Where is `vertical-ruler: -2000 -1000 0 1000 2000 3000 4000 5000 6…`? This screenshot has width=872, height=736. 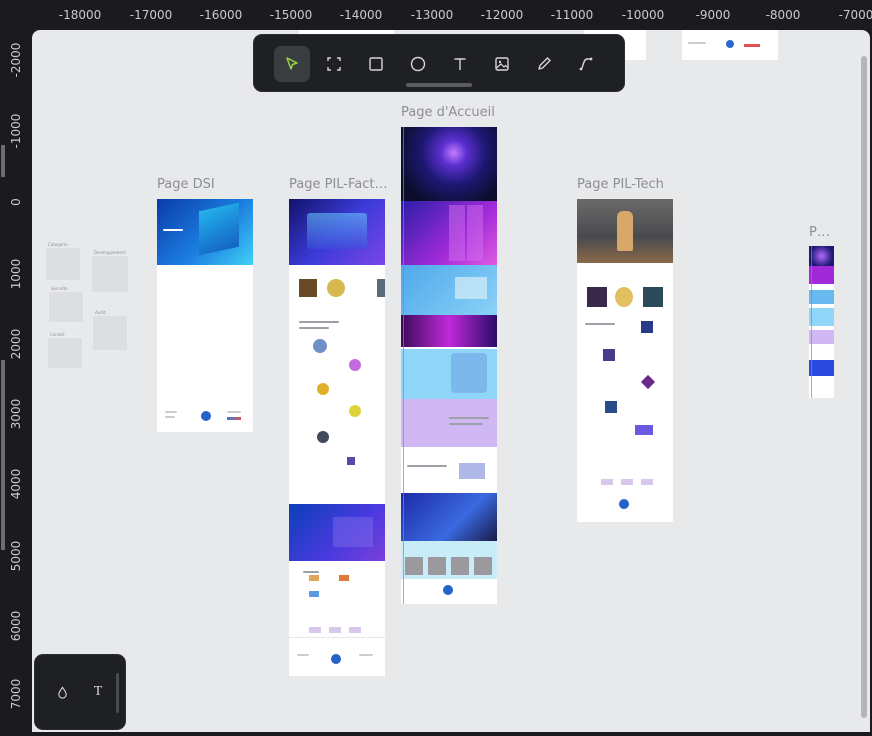 vertical-ruler: -2000 -1000 0 1000 2000 3000 4000 5000 6… is located at coordinates (16, 383).